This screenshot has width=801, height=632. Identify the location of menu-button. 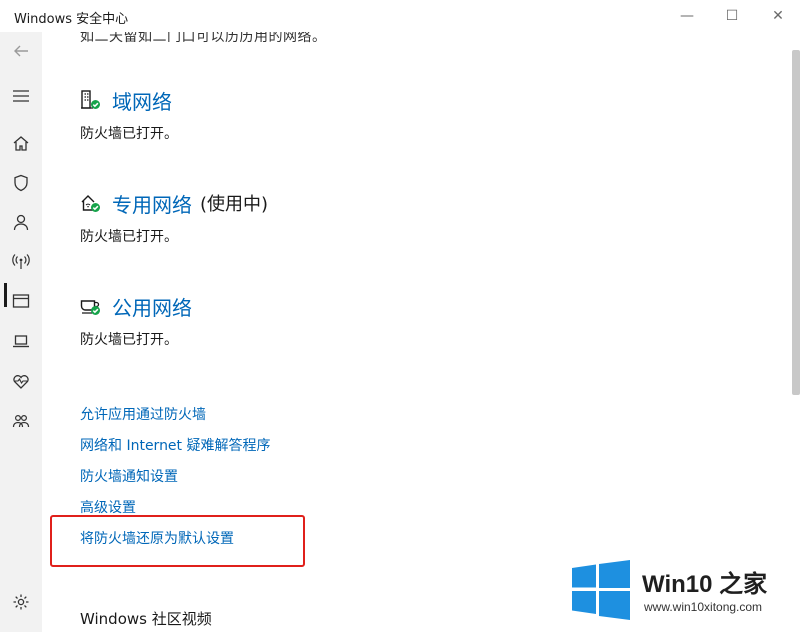
(21, 96).